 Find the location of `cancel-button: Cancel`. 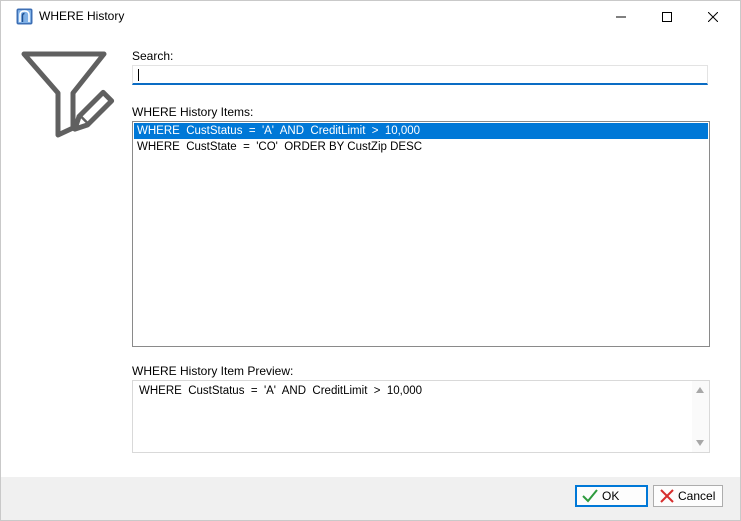

cancel-button: Cancel is located at coordinates (688, 496).